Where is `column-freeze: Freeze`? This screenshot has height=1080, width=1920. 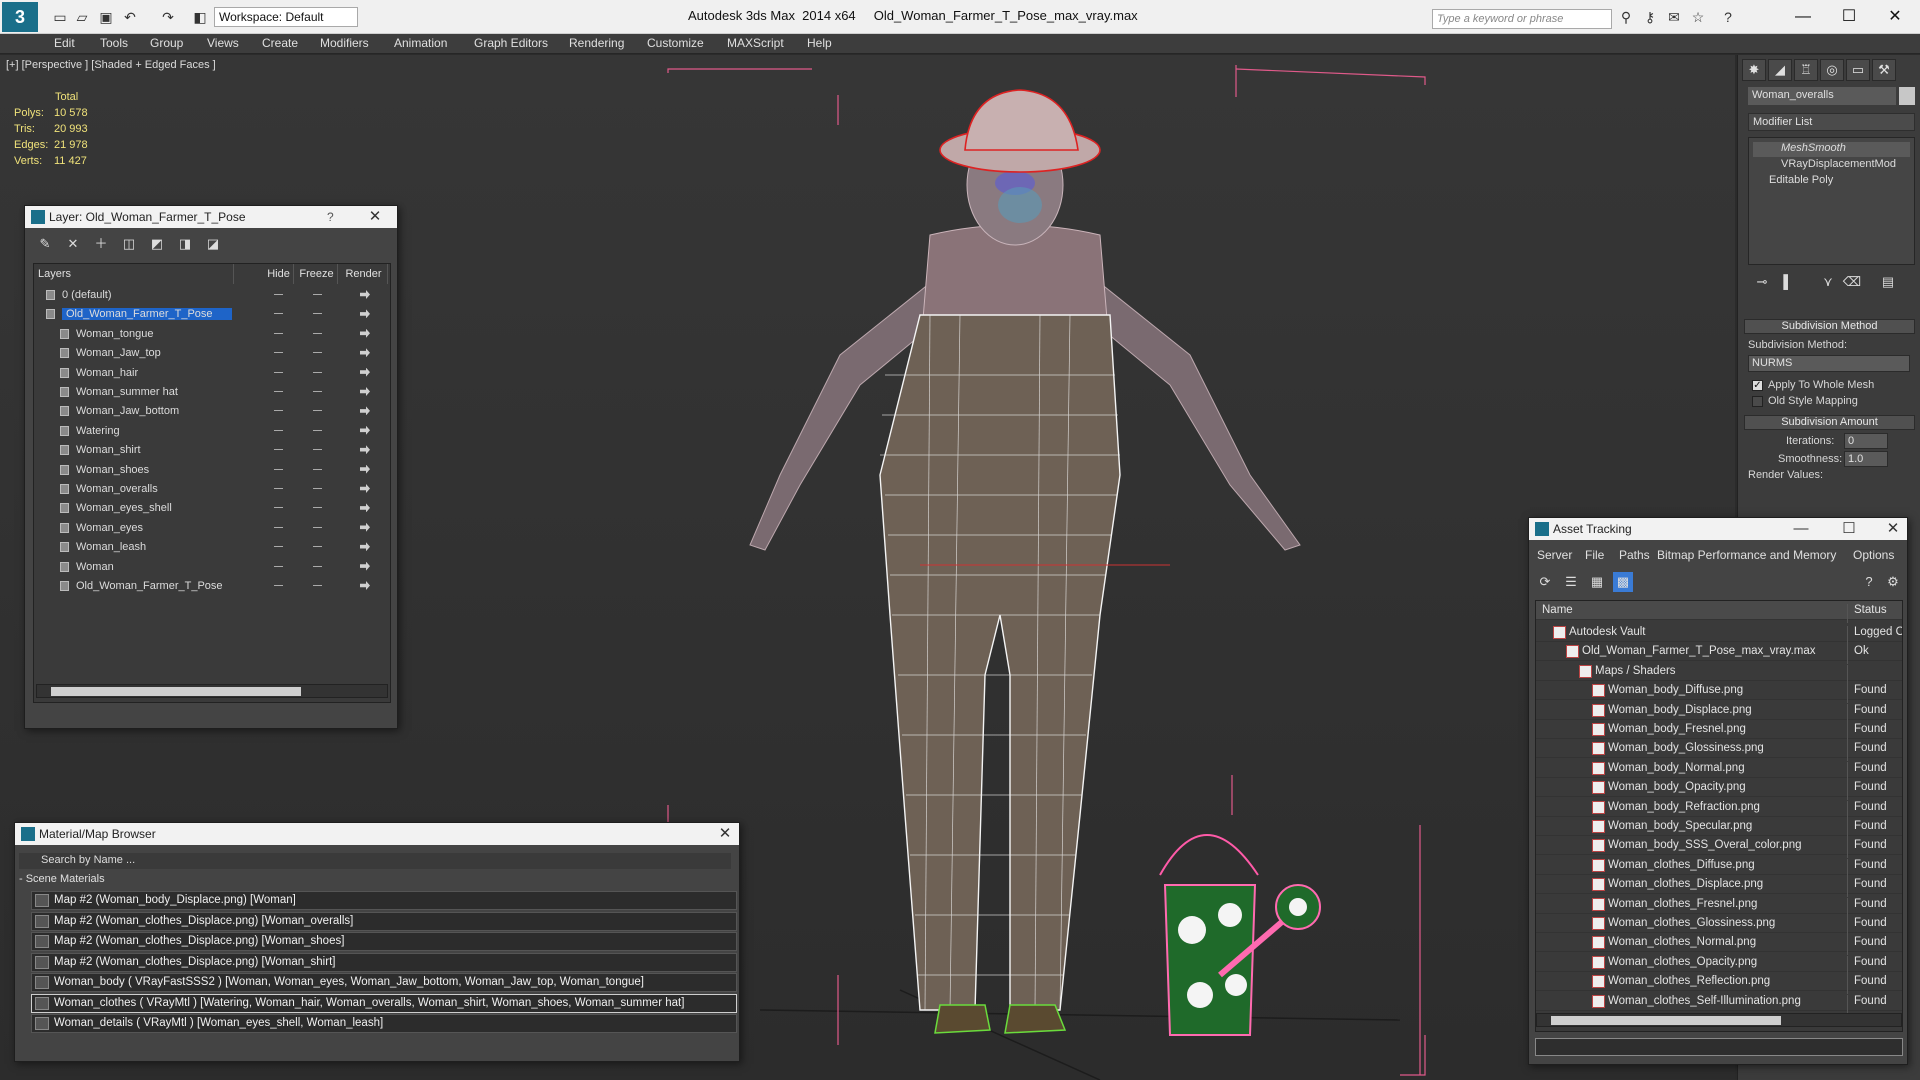
column-freeze: Freeze is located at coordinates (317, 274).